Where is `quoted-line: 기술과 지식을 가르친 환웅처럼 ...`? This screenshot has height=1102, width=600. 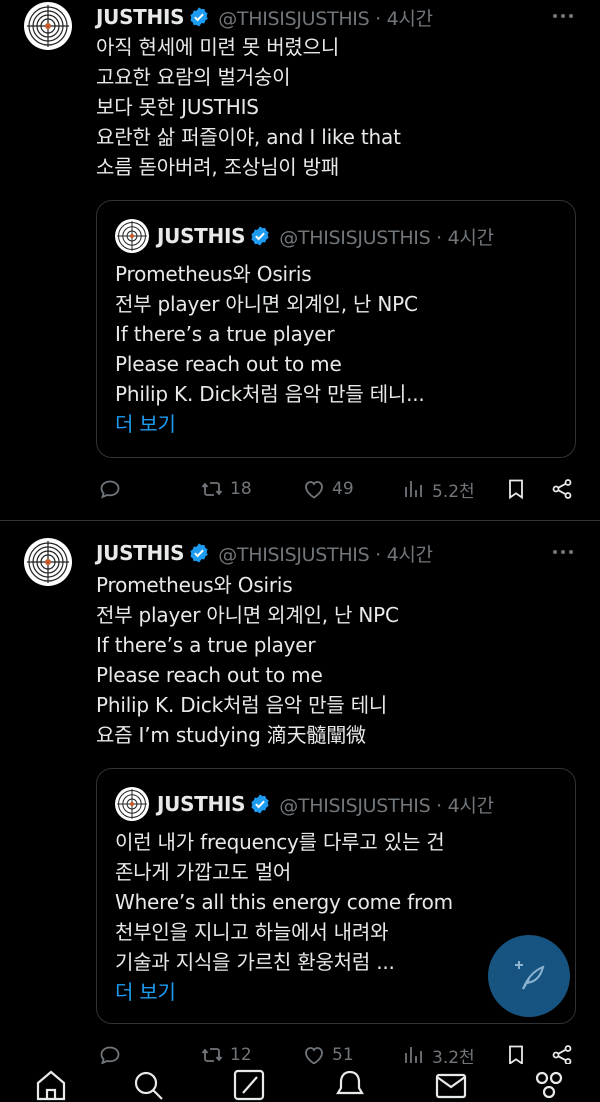
quoted-line: 기술과 지식을 가르친 환웅처럼 ... is located at coordinates (255, 962).